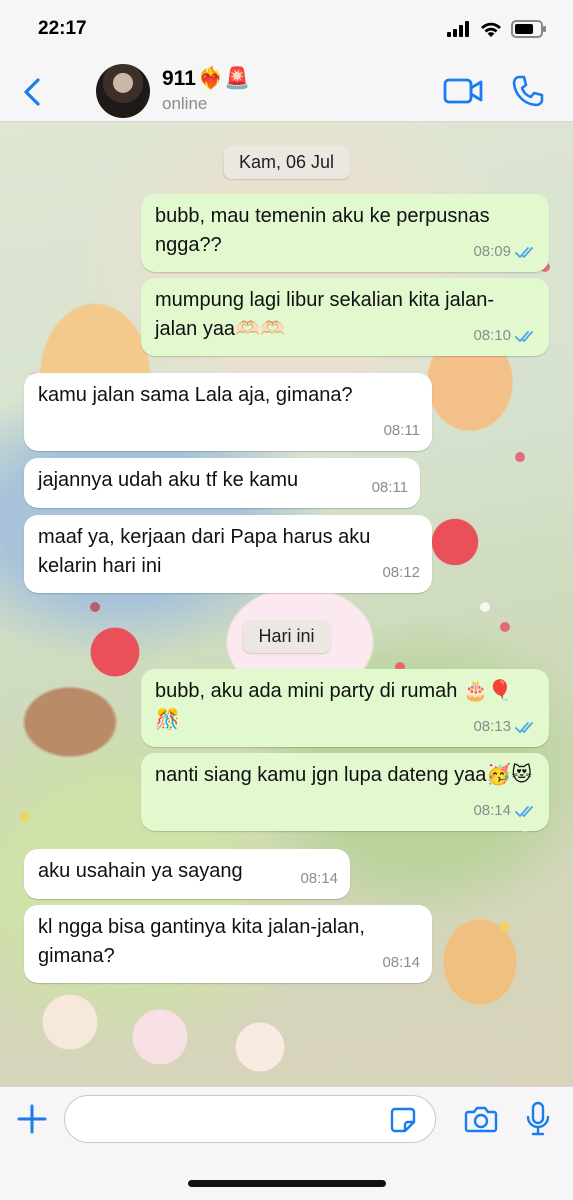  I want to click on date-separator: Hari ini, so click(286, 636).